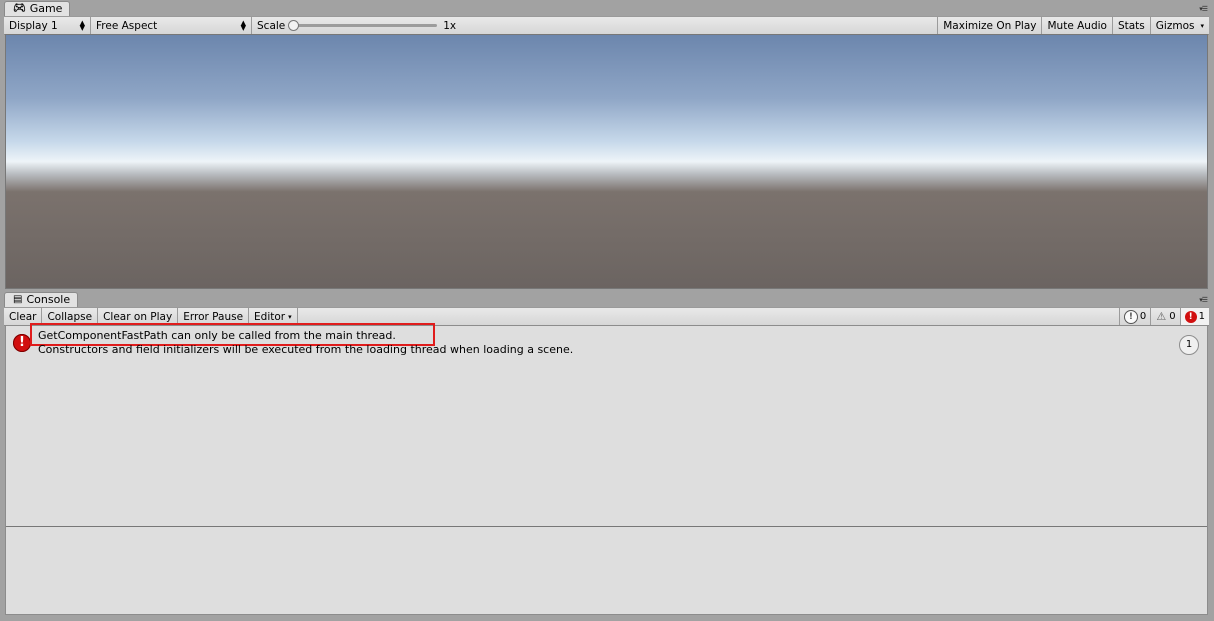 The image size is (1214, 621). Describe the element at coordinates (1143, 316) in the screenshot. I see `info-count: 0` at that location.